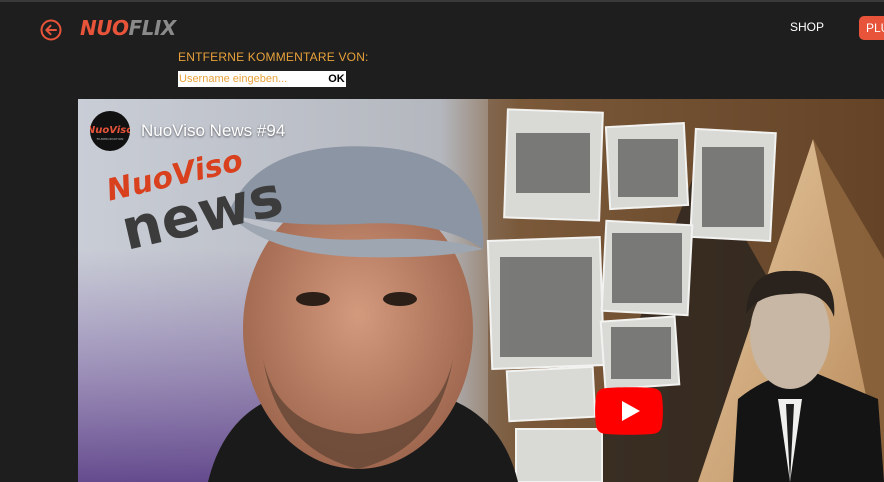 The image size is (884, 482). What do you see at coordinates (213, 131) in the screenshot?
I see `video-title: NuoViso News #94` at bounding box center [213, 131].